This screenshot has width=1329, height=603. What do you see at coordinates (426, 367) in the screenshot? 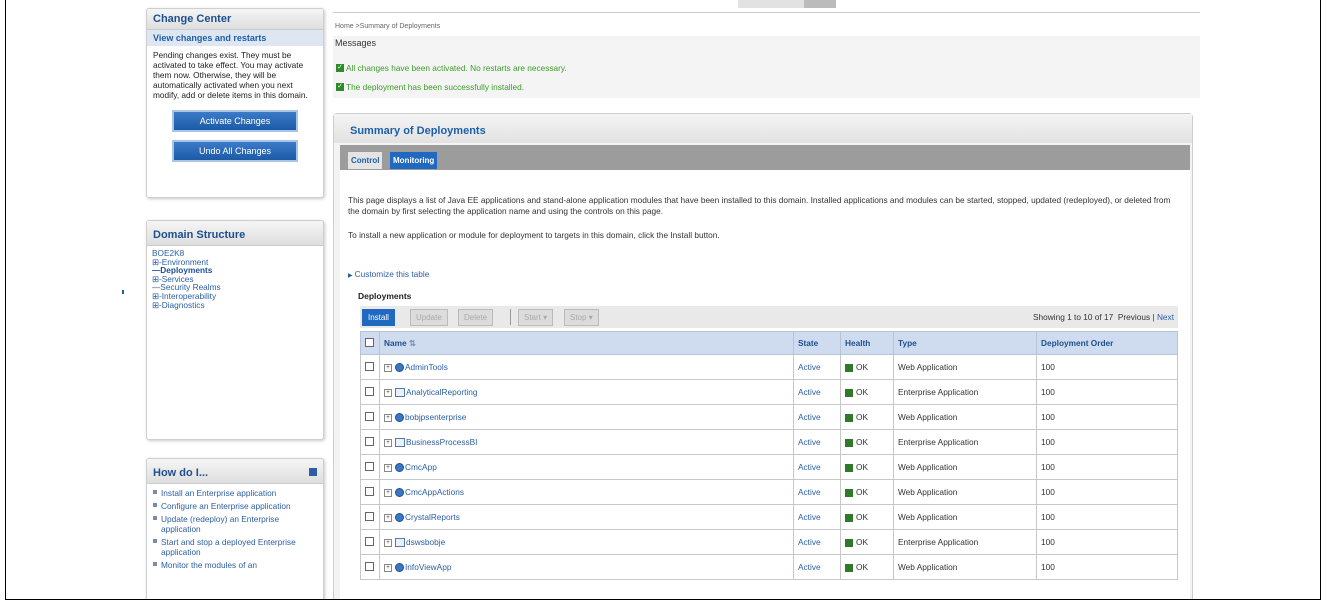
I see `deployment-name-link: AdminTools` at bounding box center [426, 367].